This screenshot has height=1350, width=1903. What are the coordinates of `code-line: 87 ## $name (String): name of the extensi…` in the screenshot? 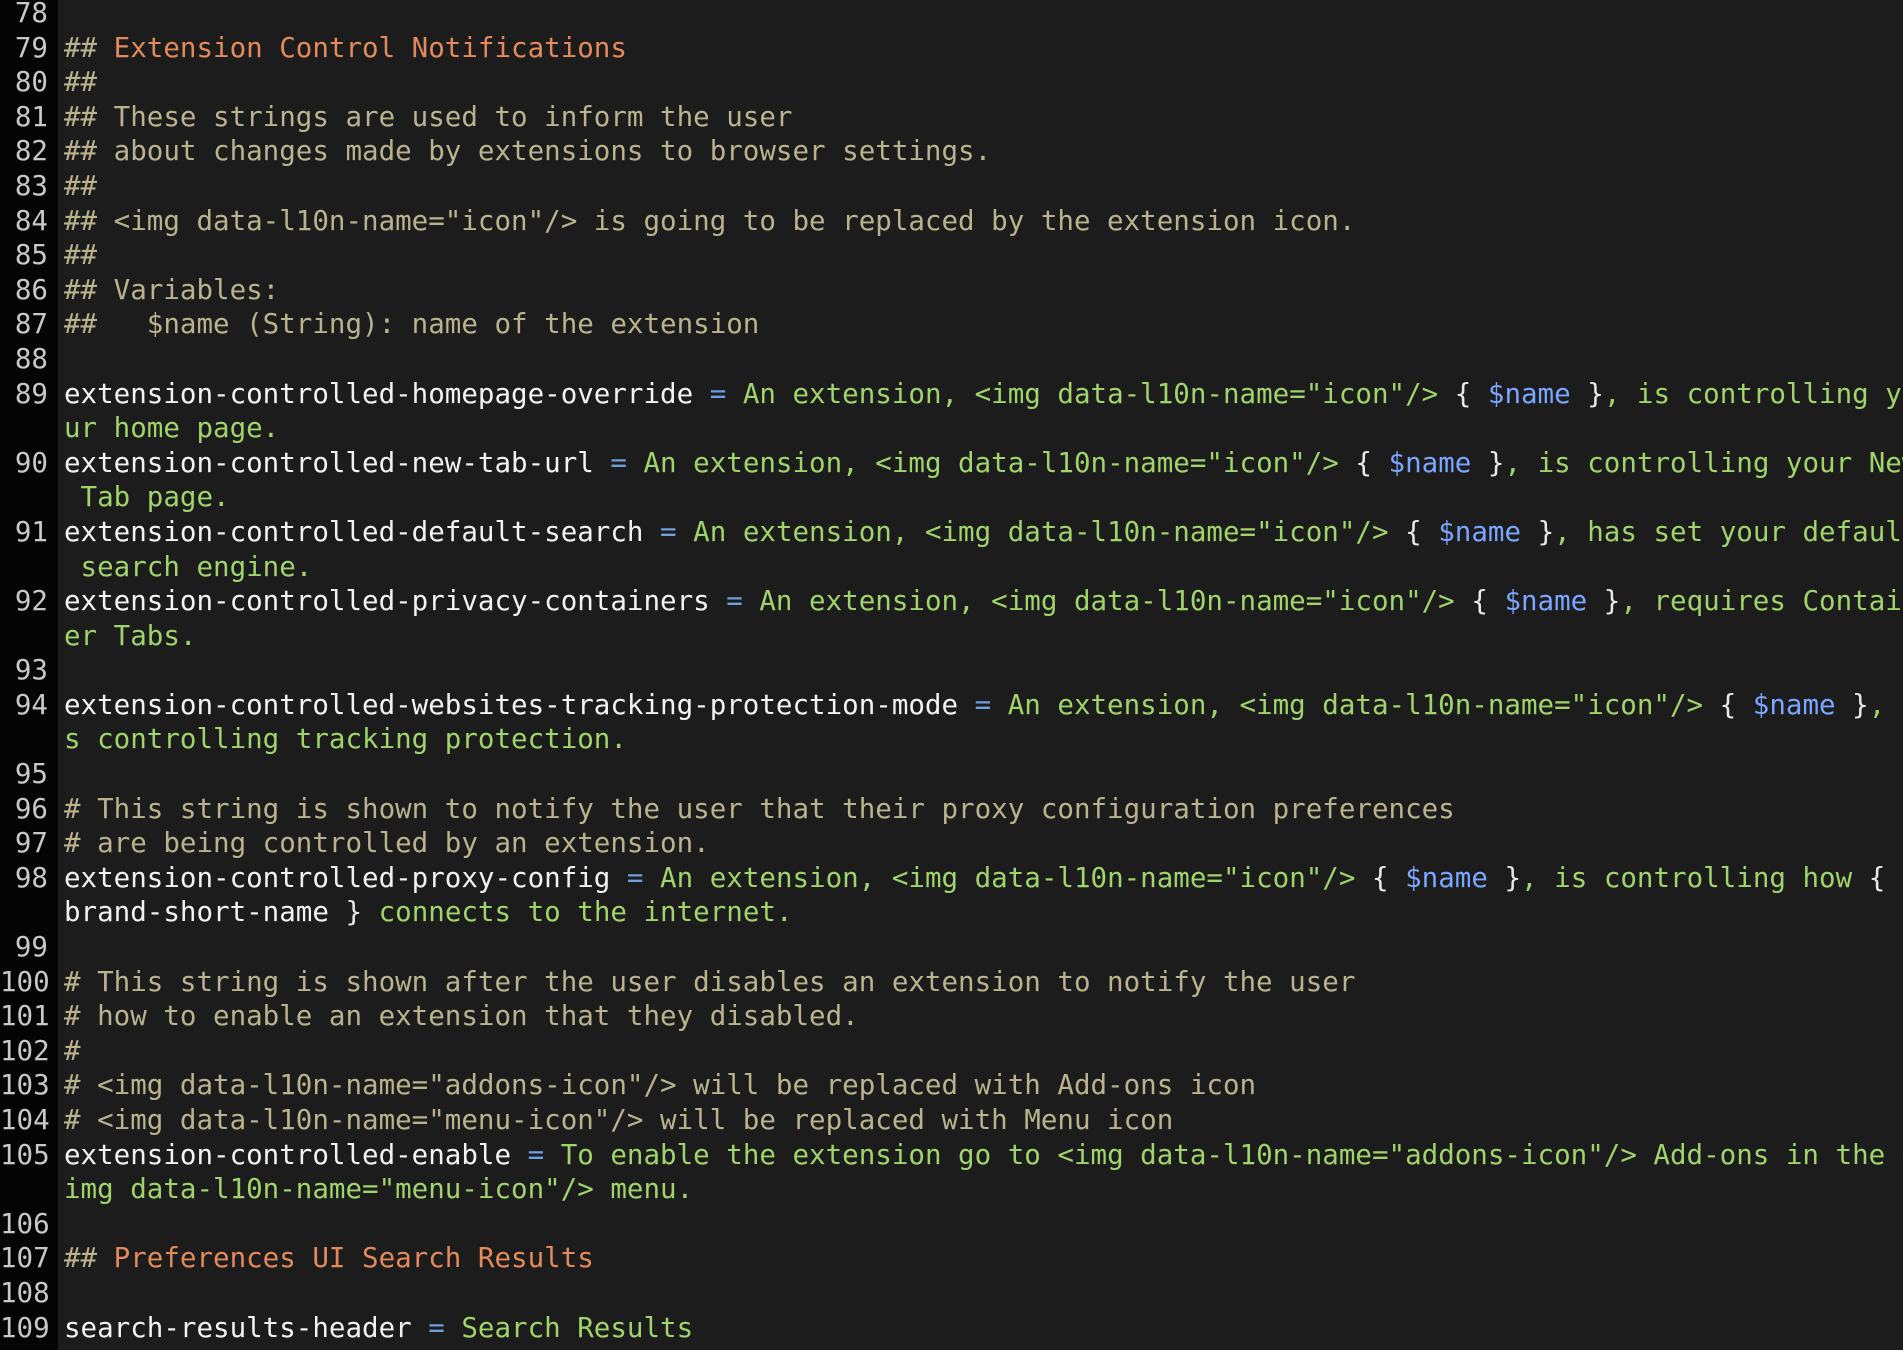 It's located at (951, 324).